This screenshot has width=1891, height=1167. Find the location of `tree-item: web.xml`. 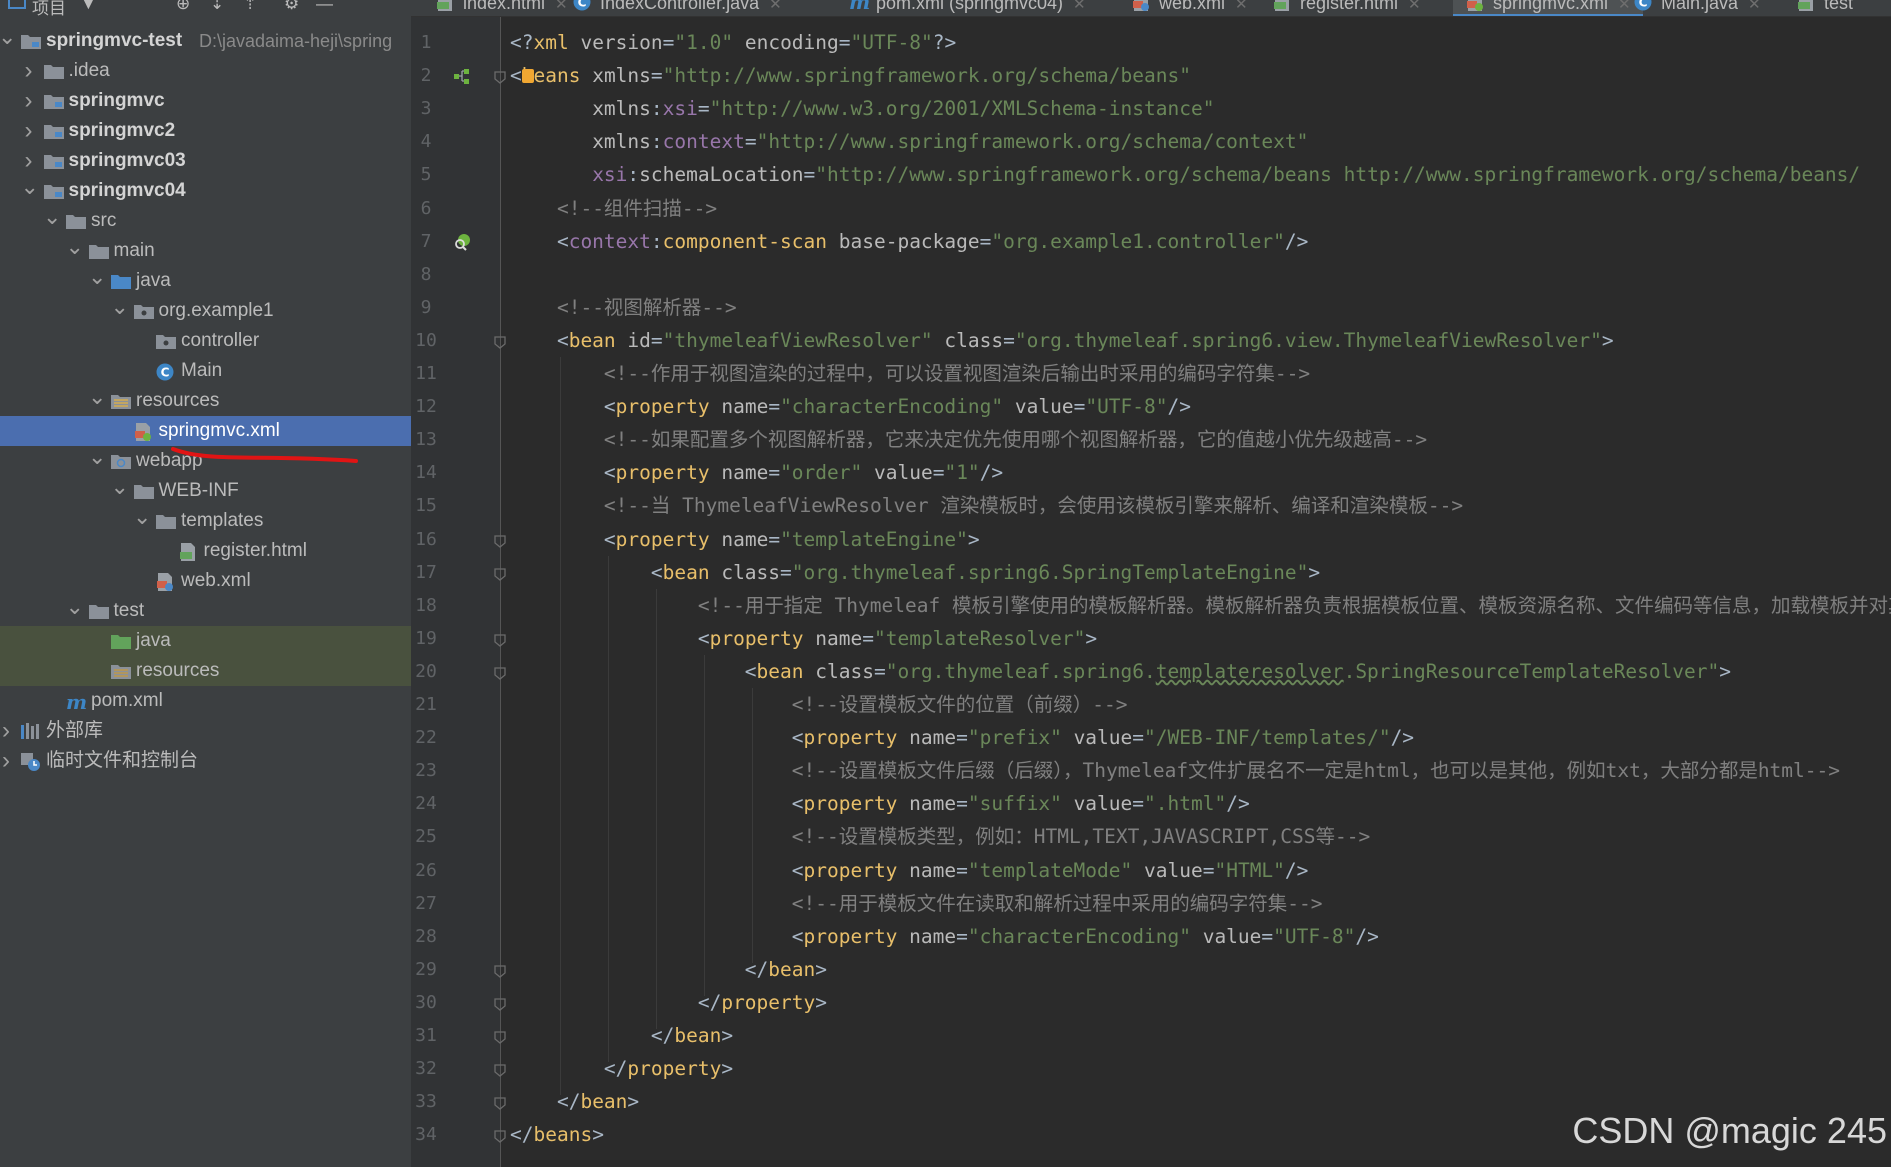

tree-item: web.xml is located at coordinates (205, 581).